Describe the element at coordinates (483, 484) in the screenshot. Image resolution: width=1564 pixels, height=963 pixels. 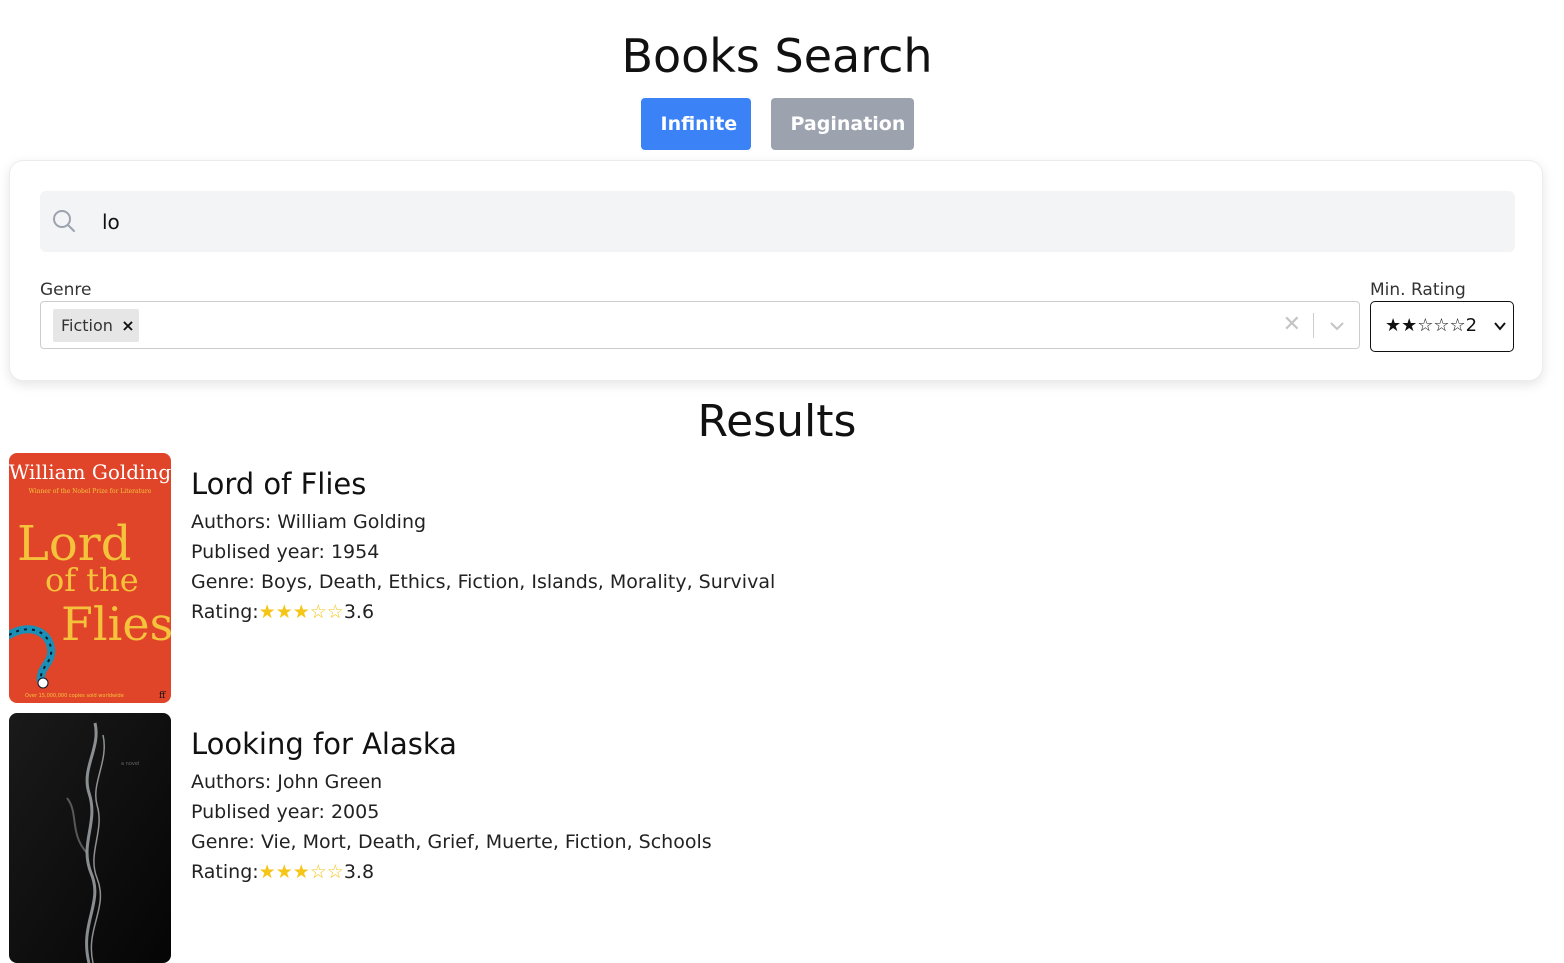
I see `book-title: Lord of Flies` at that location.